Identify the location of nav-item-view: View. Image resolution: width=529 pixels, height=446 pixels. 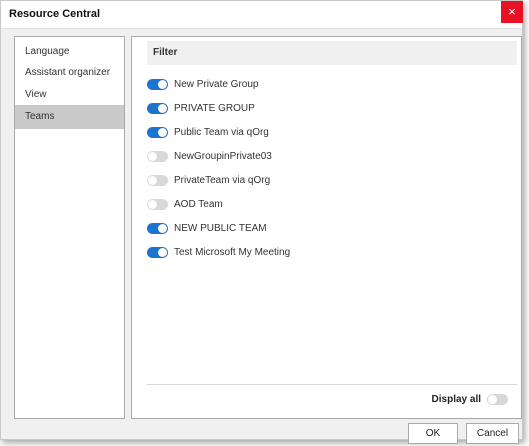
(69, 95).